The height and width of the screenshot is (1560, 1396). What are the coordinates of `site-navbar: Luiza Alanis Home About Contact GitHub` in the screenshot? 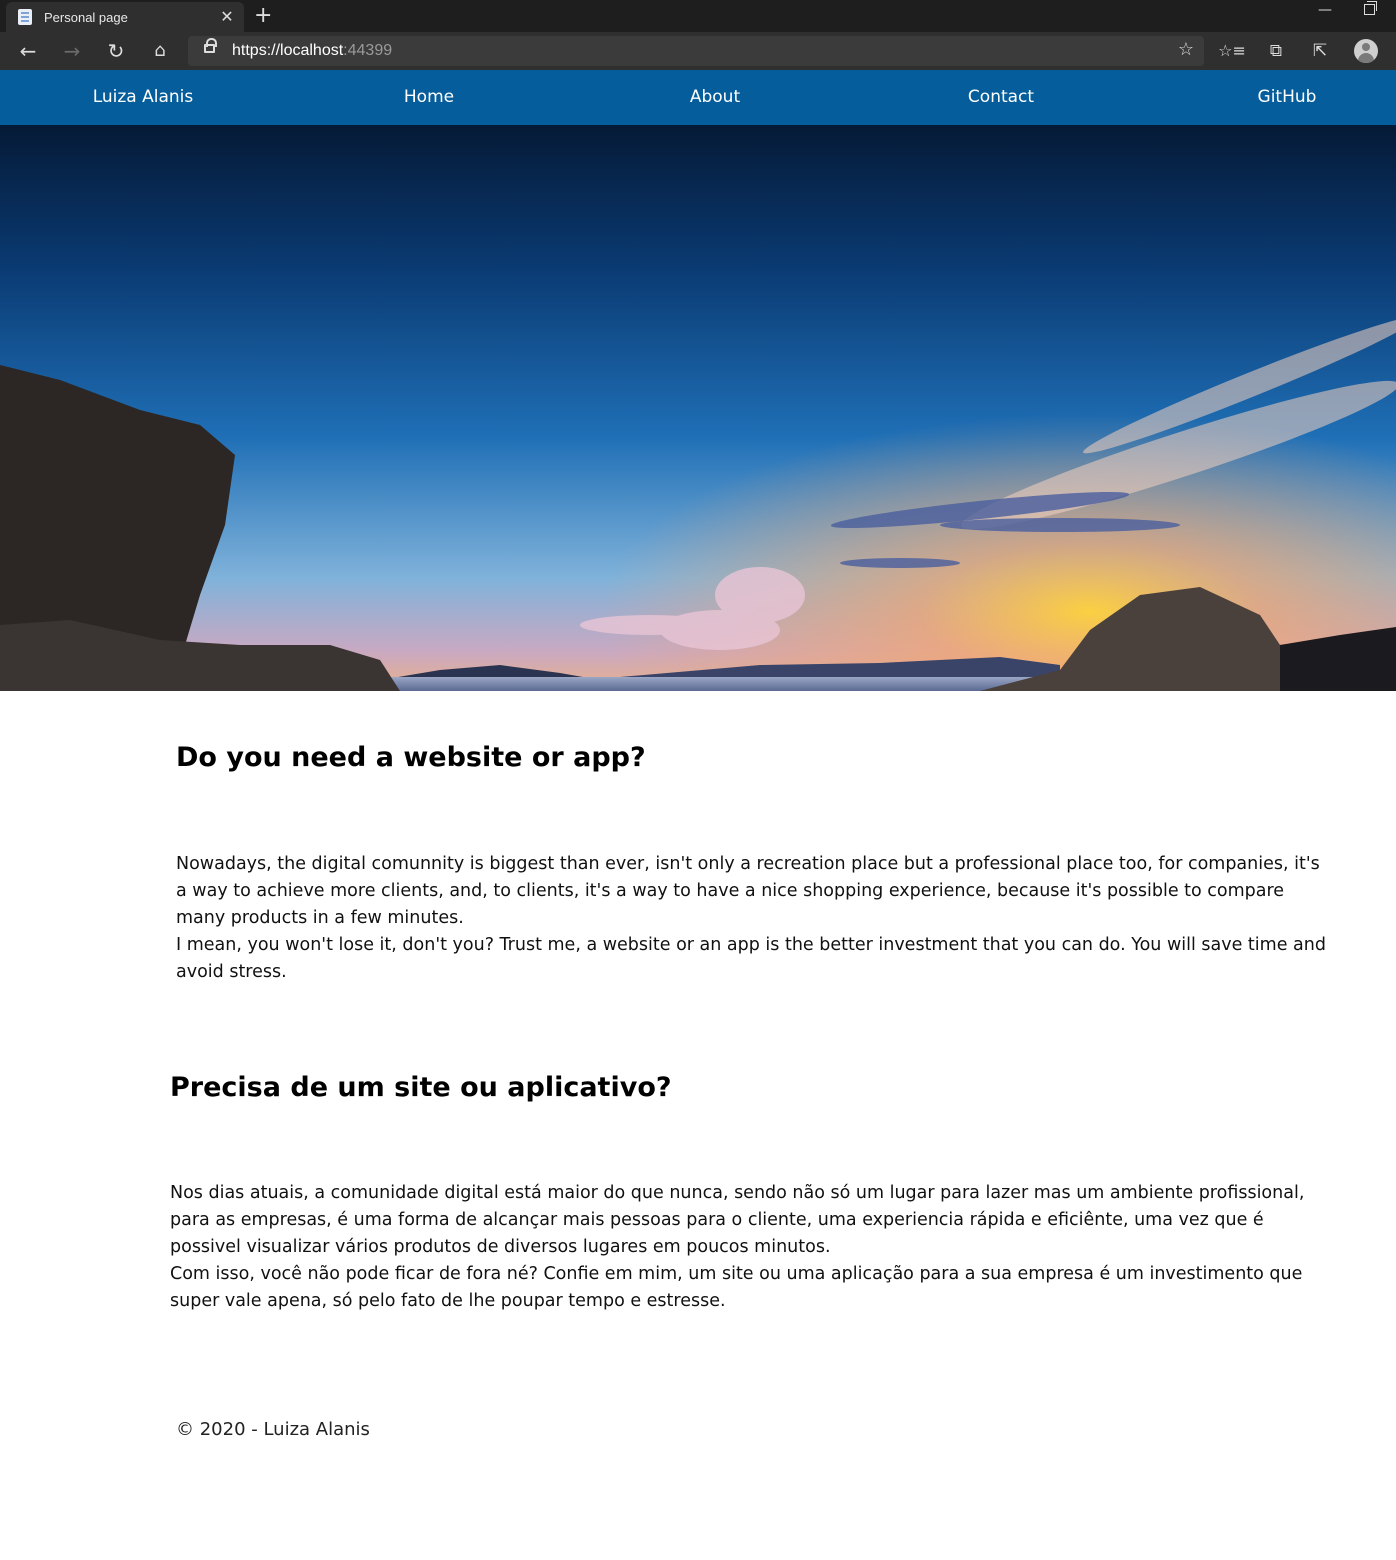 It's located at (698, 97).